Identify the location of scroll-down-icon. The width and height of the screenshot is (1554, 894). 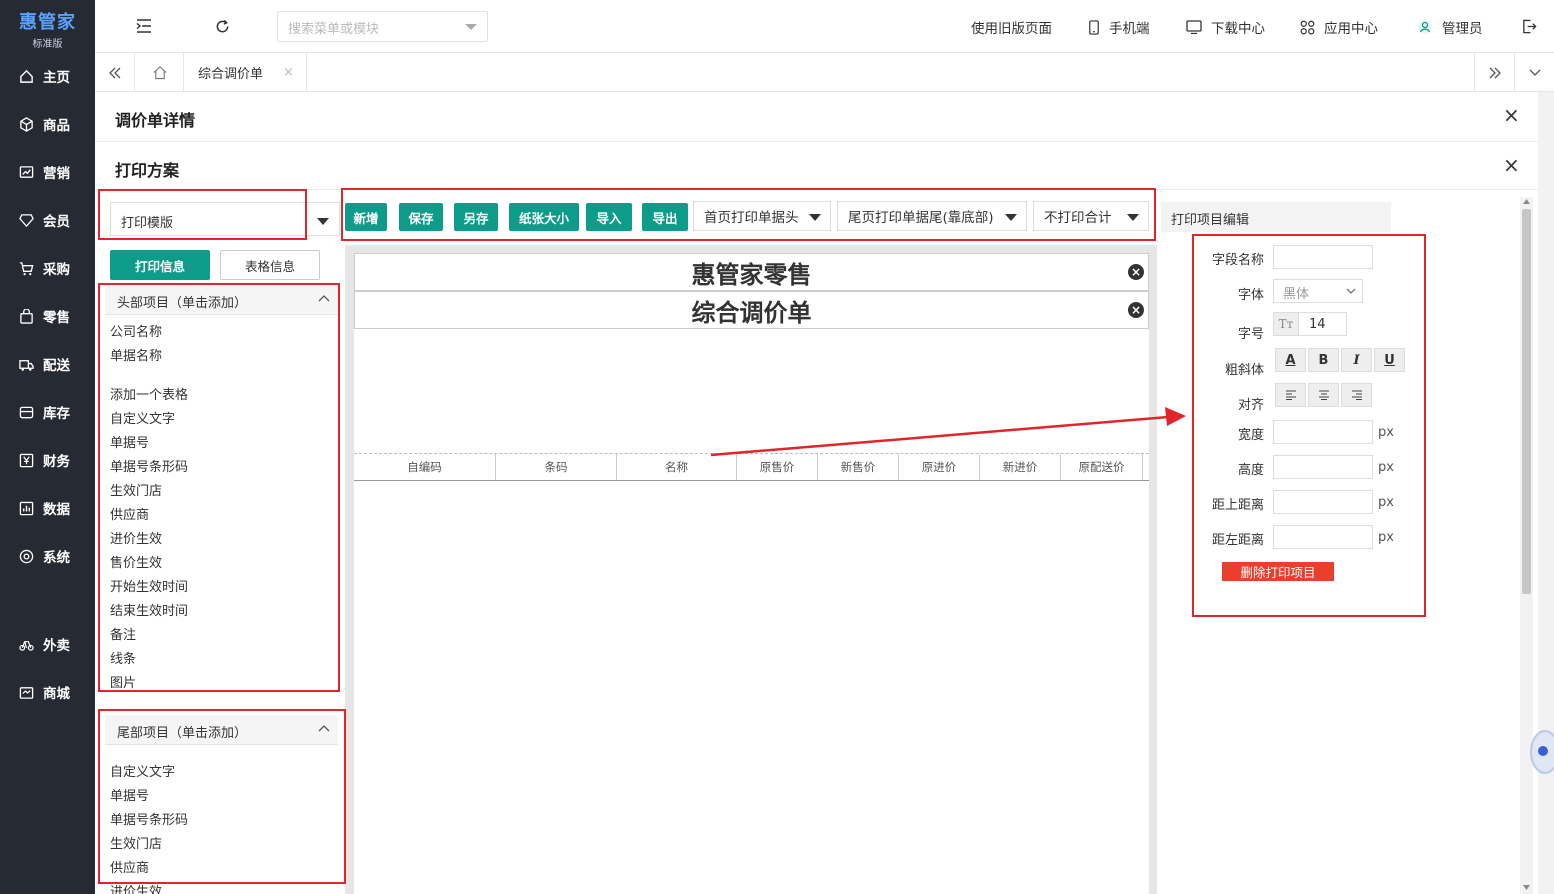
(1526, 887).